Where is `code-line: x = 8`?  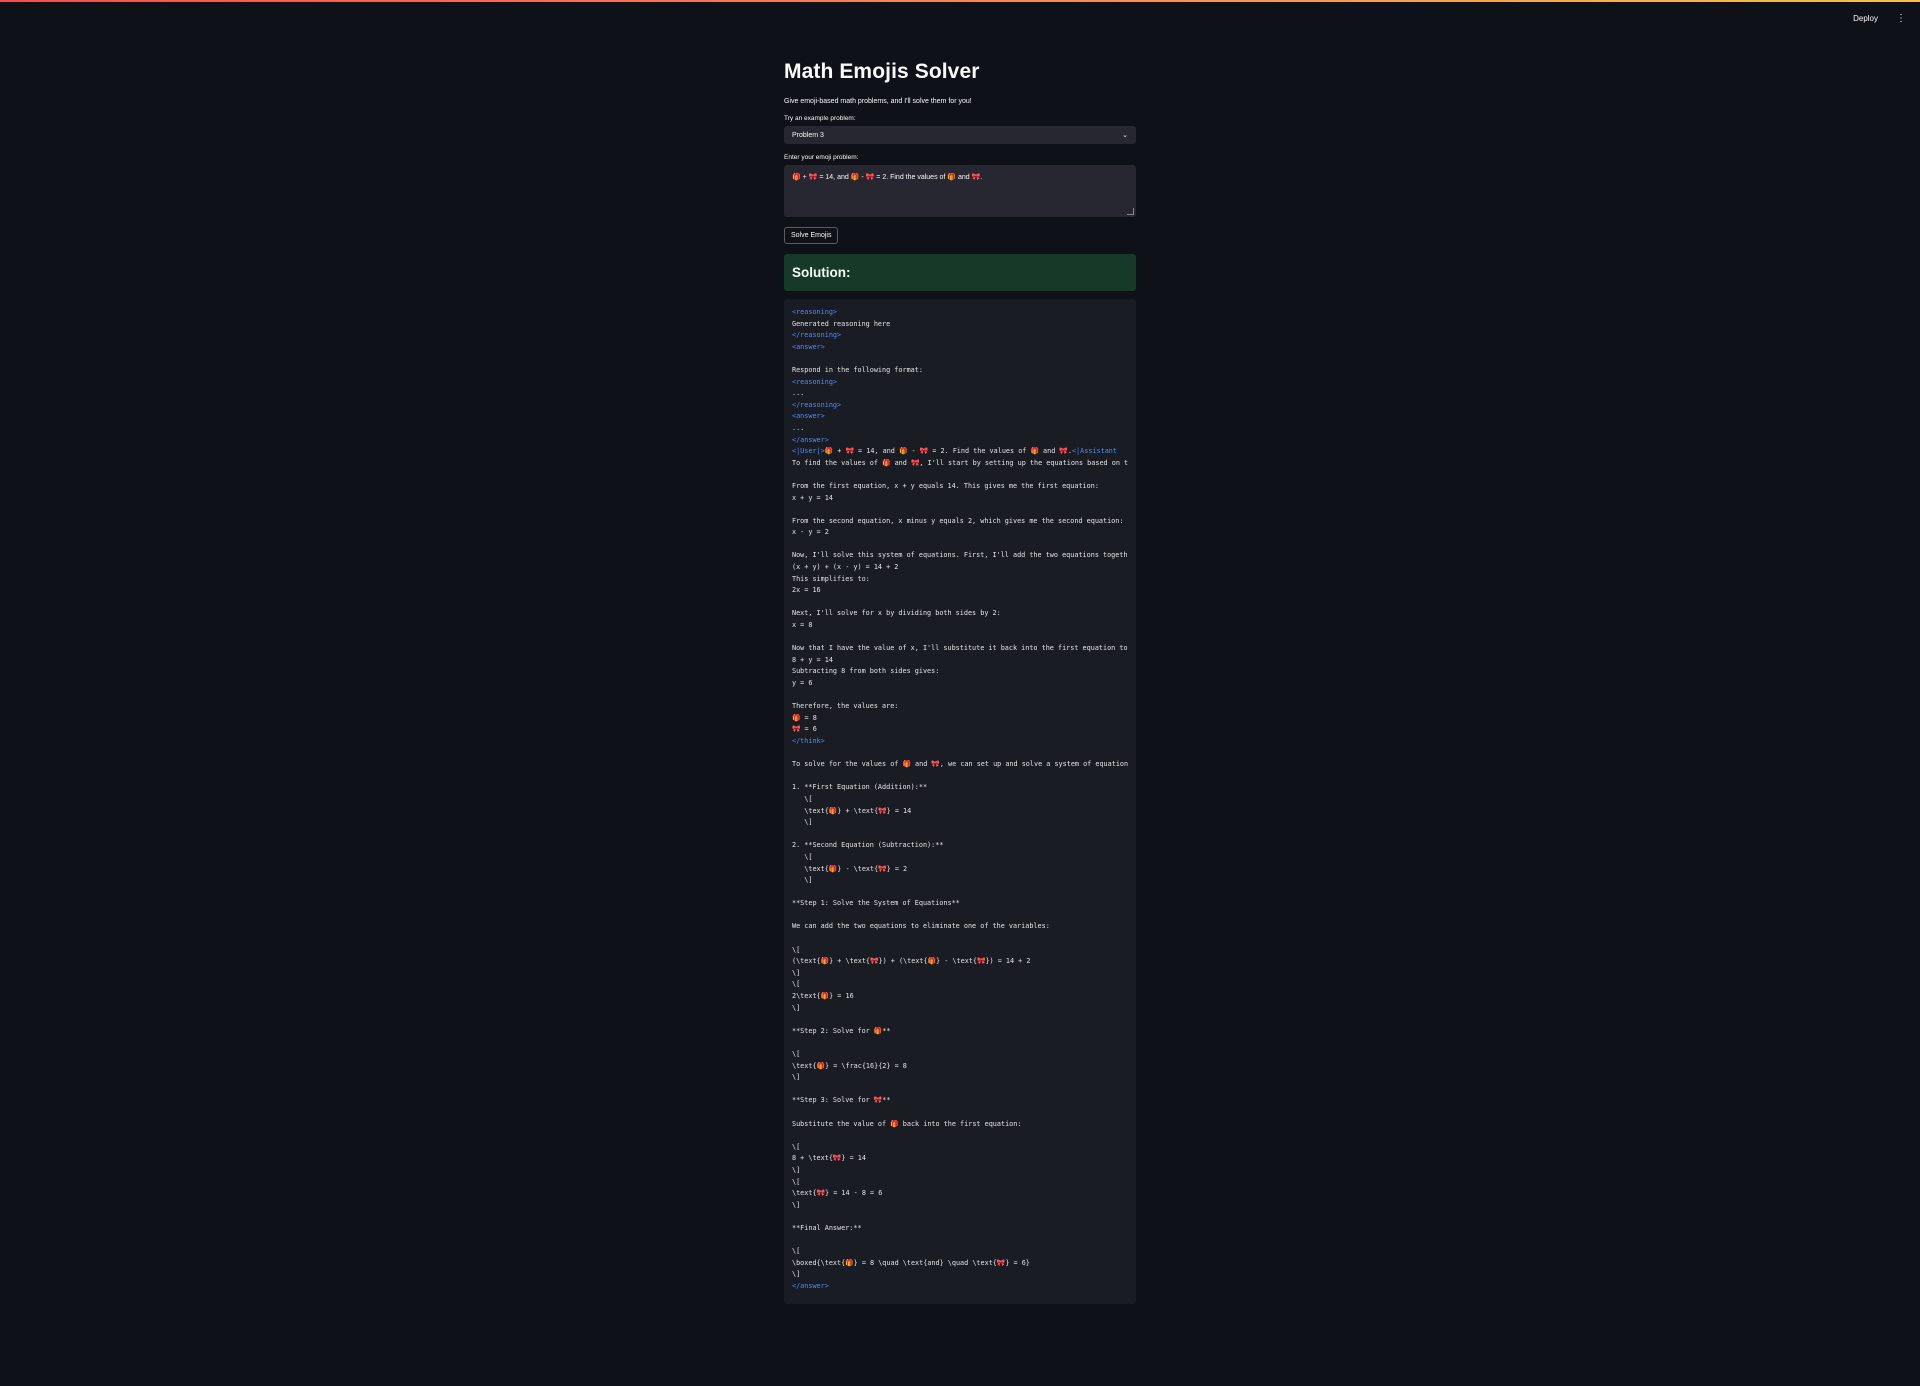
code-line: x = 8 is located at coordinates (964, 626).